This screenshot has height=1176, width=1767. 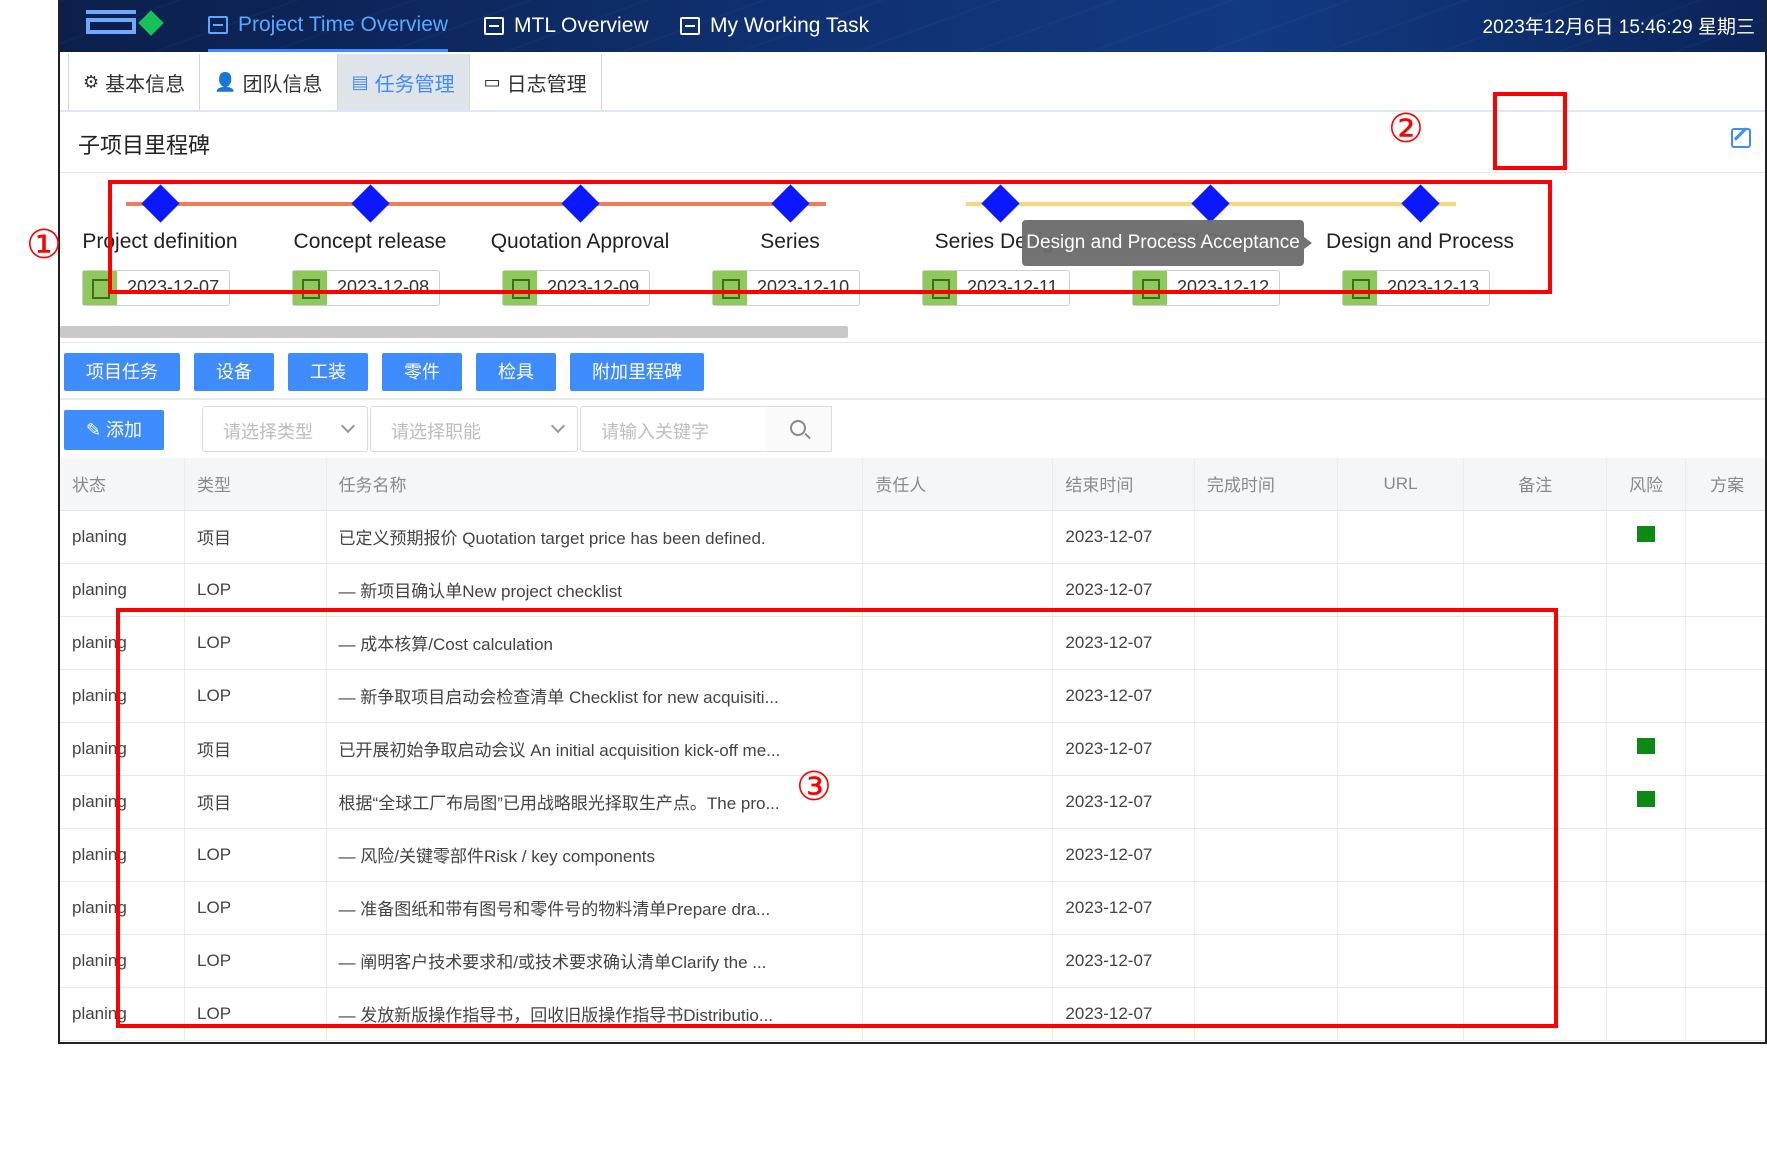 I want to click on tab-task-management: ▤ 任务管理, so click(x=402, y=82).